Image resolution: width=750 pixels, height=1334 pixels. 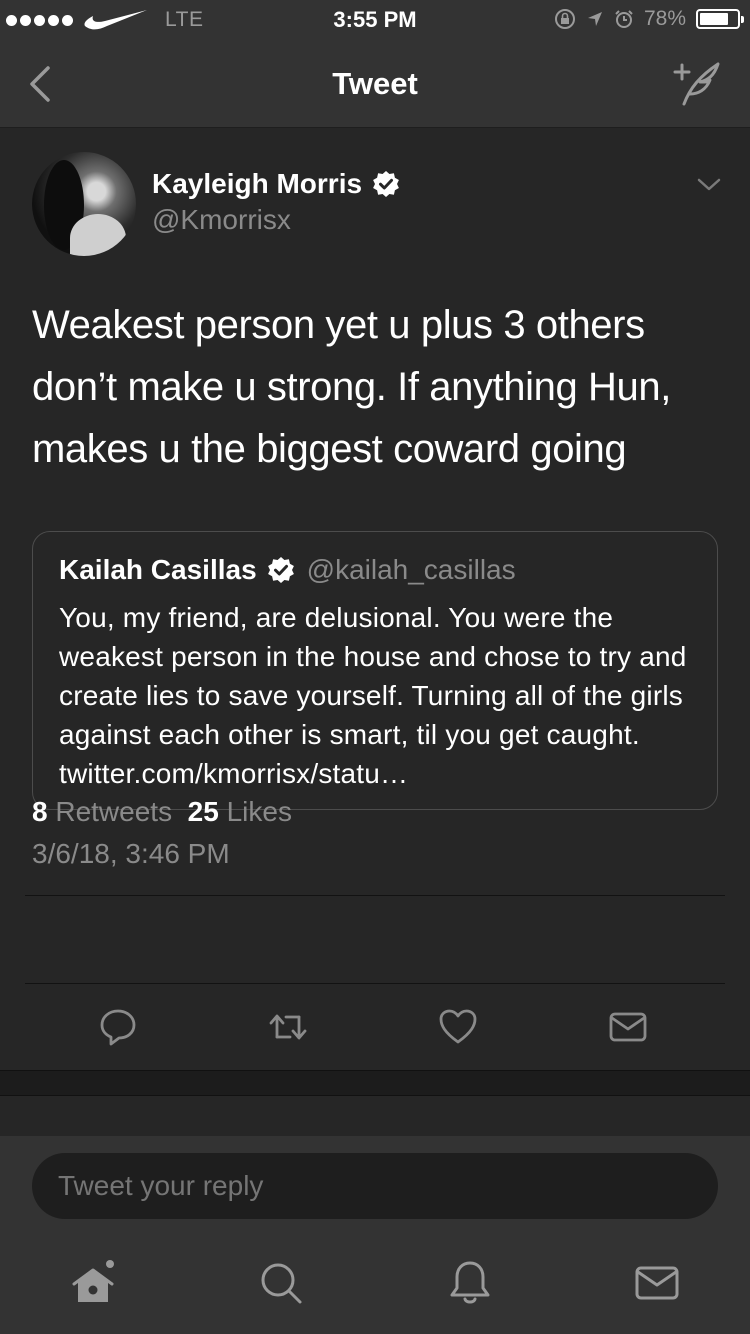 I want to click on author-name: Kayleigh Morris, so click(x=257, y=184).